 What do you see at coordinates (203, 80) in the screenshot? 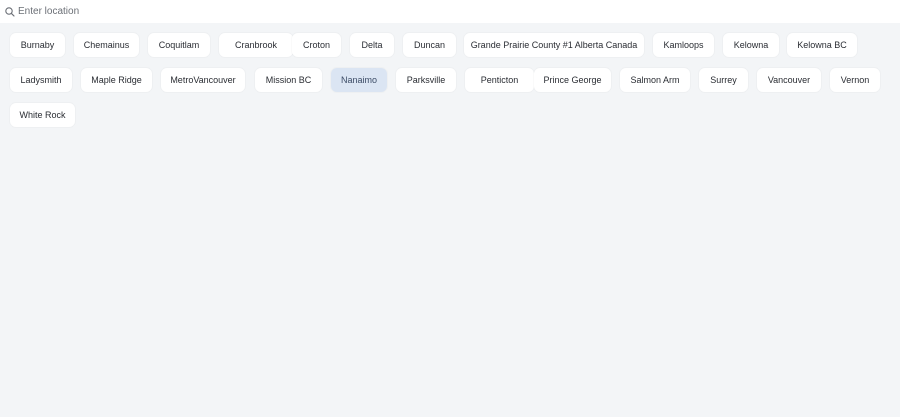
I see `location-chip-metrovancouver: MetroVancouver` at bounding box center [203, 80].